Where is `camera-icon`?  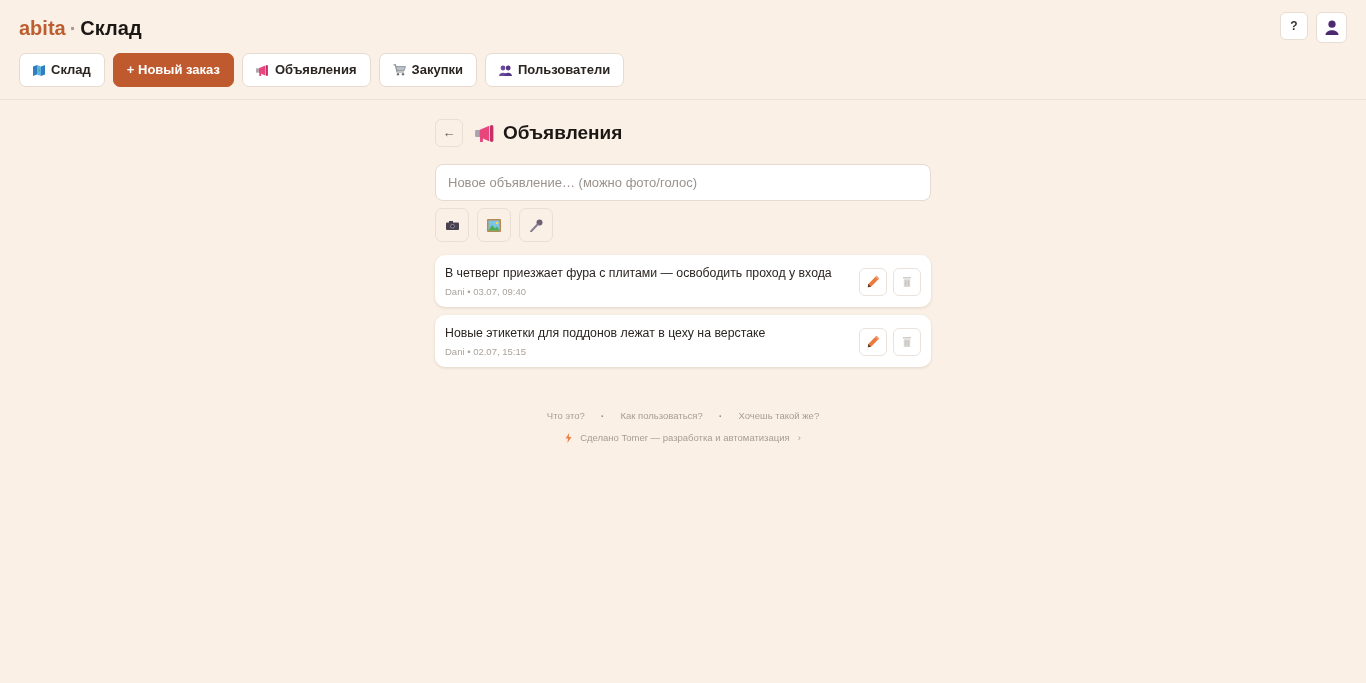 camera-icon is located at coordinates (452, 225).